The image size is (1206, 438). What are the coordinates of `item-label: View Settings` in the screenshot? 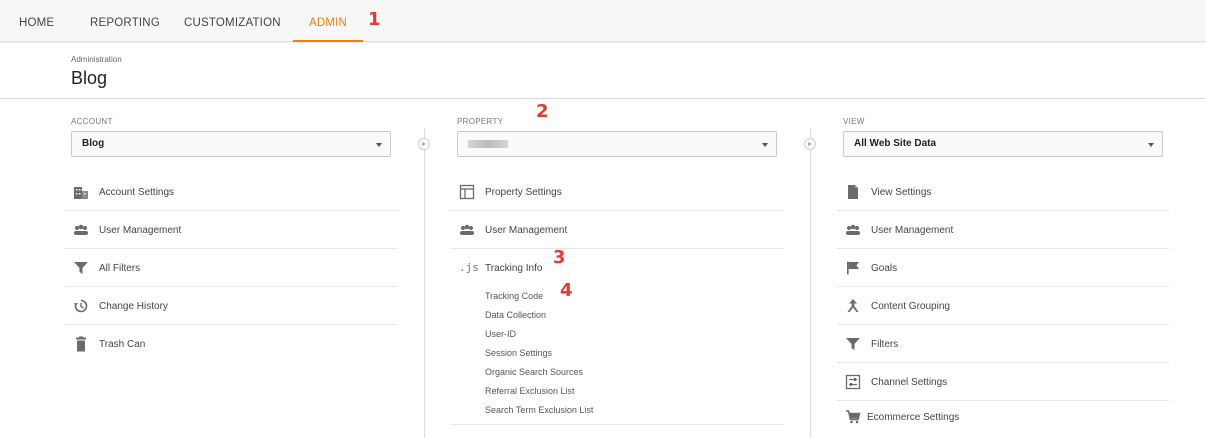 It's located at (901, 192).